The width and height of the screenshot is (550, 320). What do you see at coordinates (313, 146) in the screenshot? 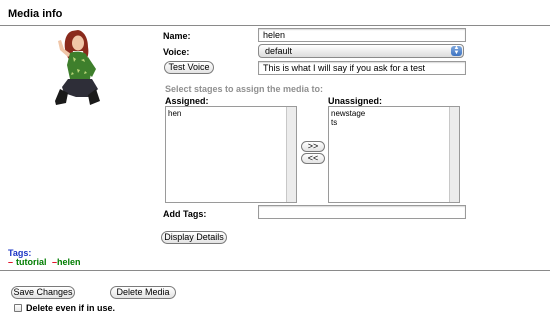
I see `move-right-button: >>` at bounding box center [313, 146].